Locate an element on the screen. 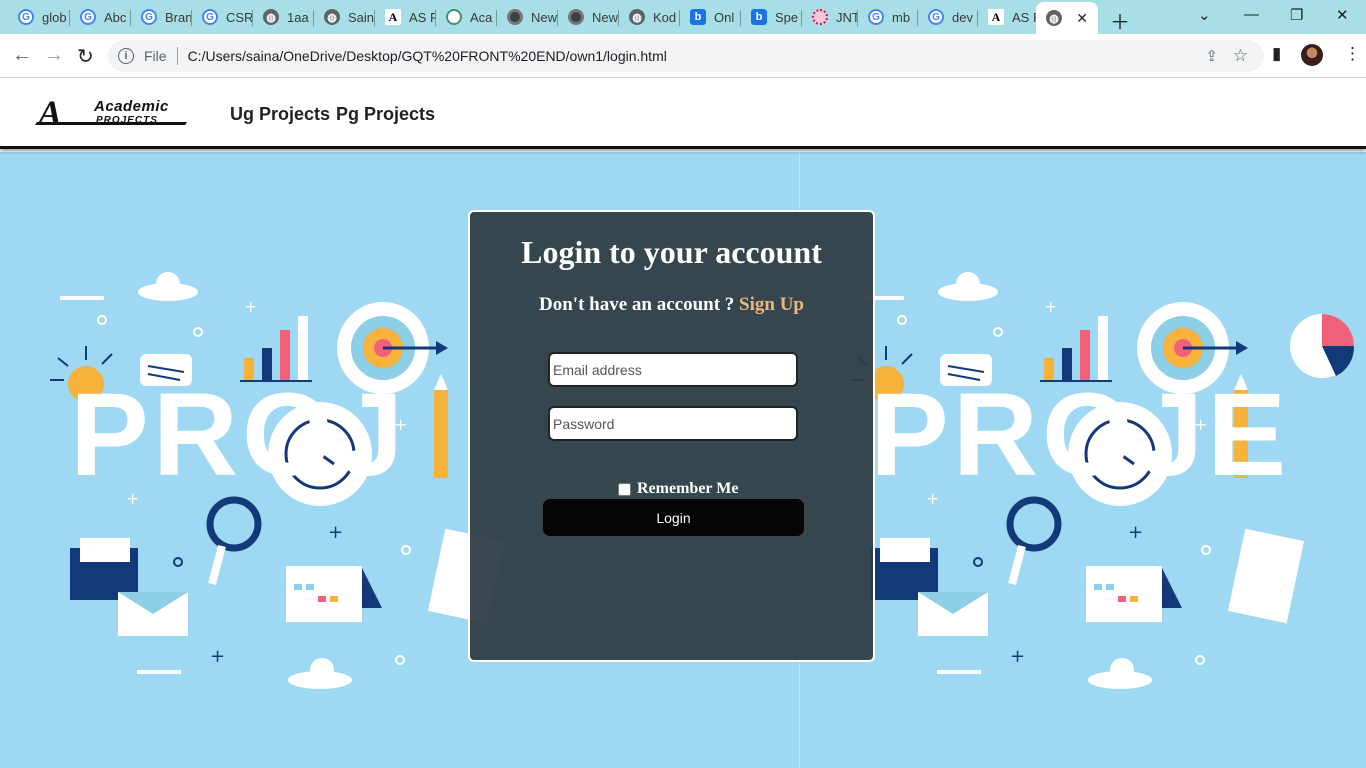 The image size is (1366, 768). browser-tab: G CSR is located at coordinates (222, 17).